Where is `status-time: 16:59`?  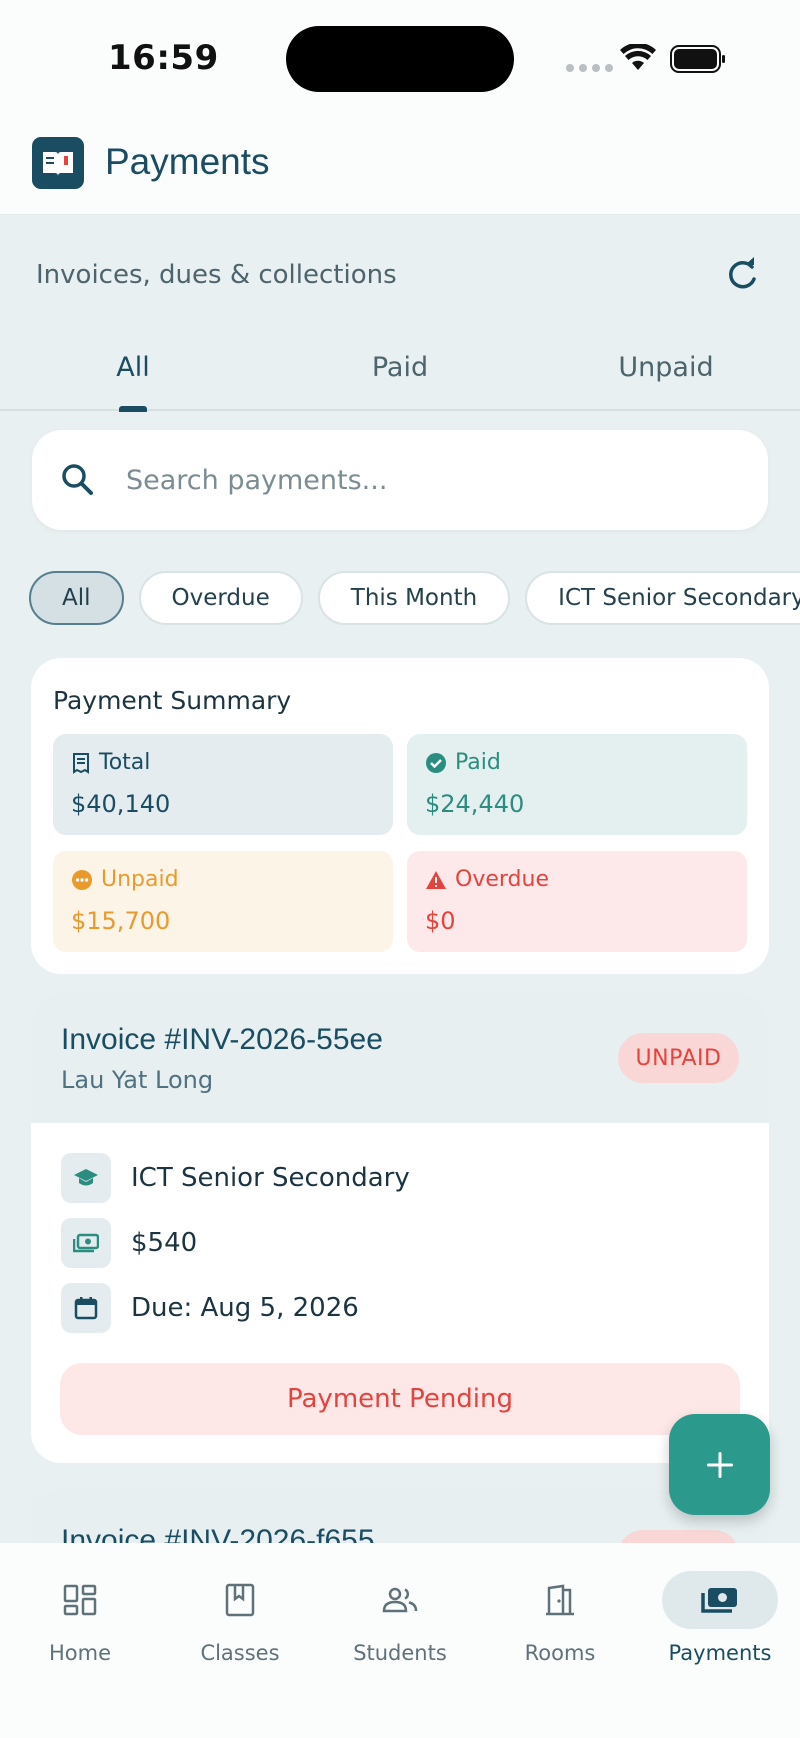 status-time: 16:59 is located at coordinates (163, 58).